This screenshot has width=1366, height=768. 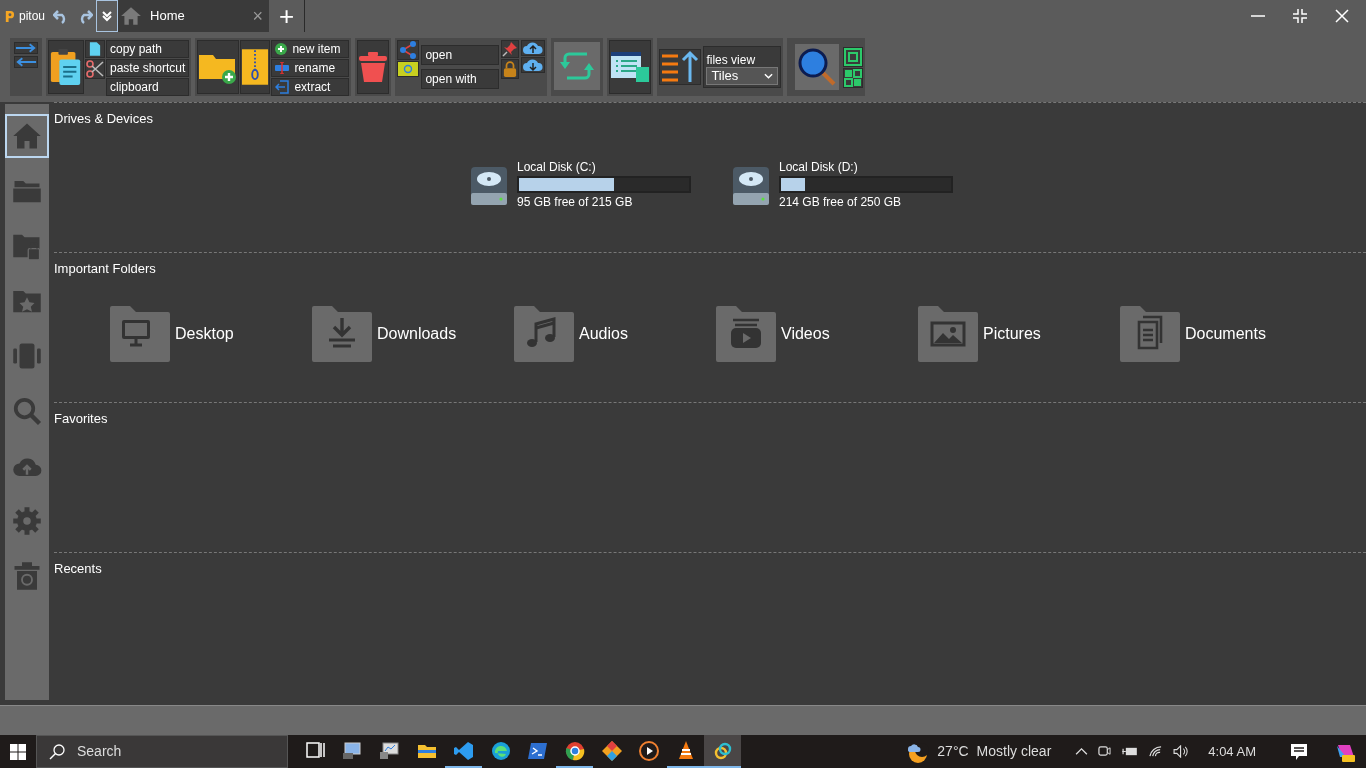 I want to click on windows-icon, so click(x=18, y=751).